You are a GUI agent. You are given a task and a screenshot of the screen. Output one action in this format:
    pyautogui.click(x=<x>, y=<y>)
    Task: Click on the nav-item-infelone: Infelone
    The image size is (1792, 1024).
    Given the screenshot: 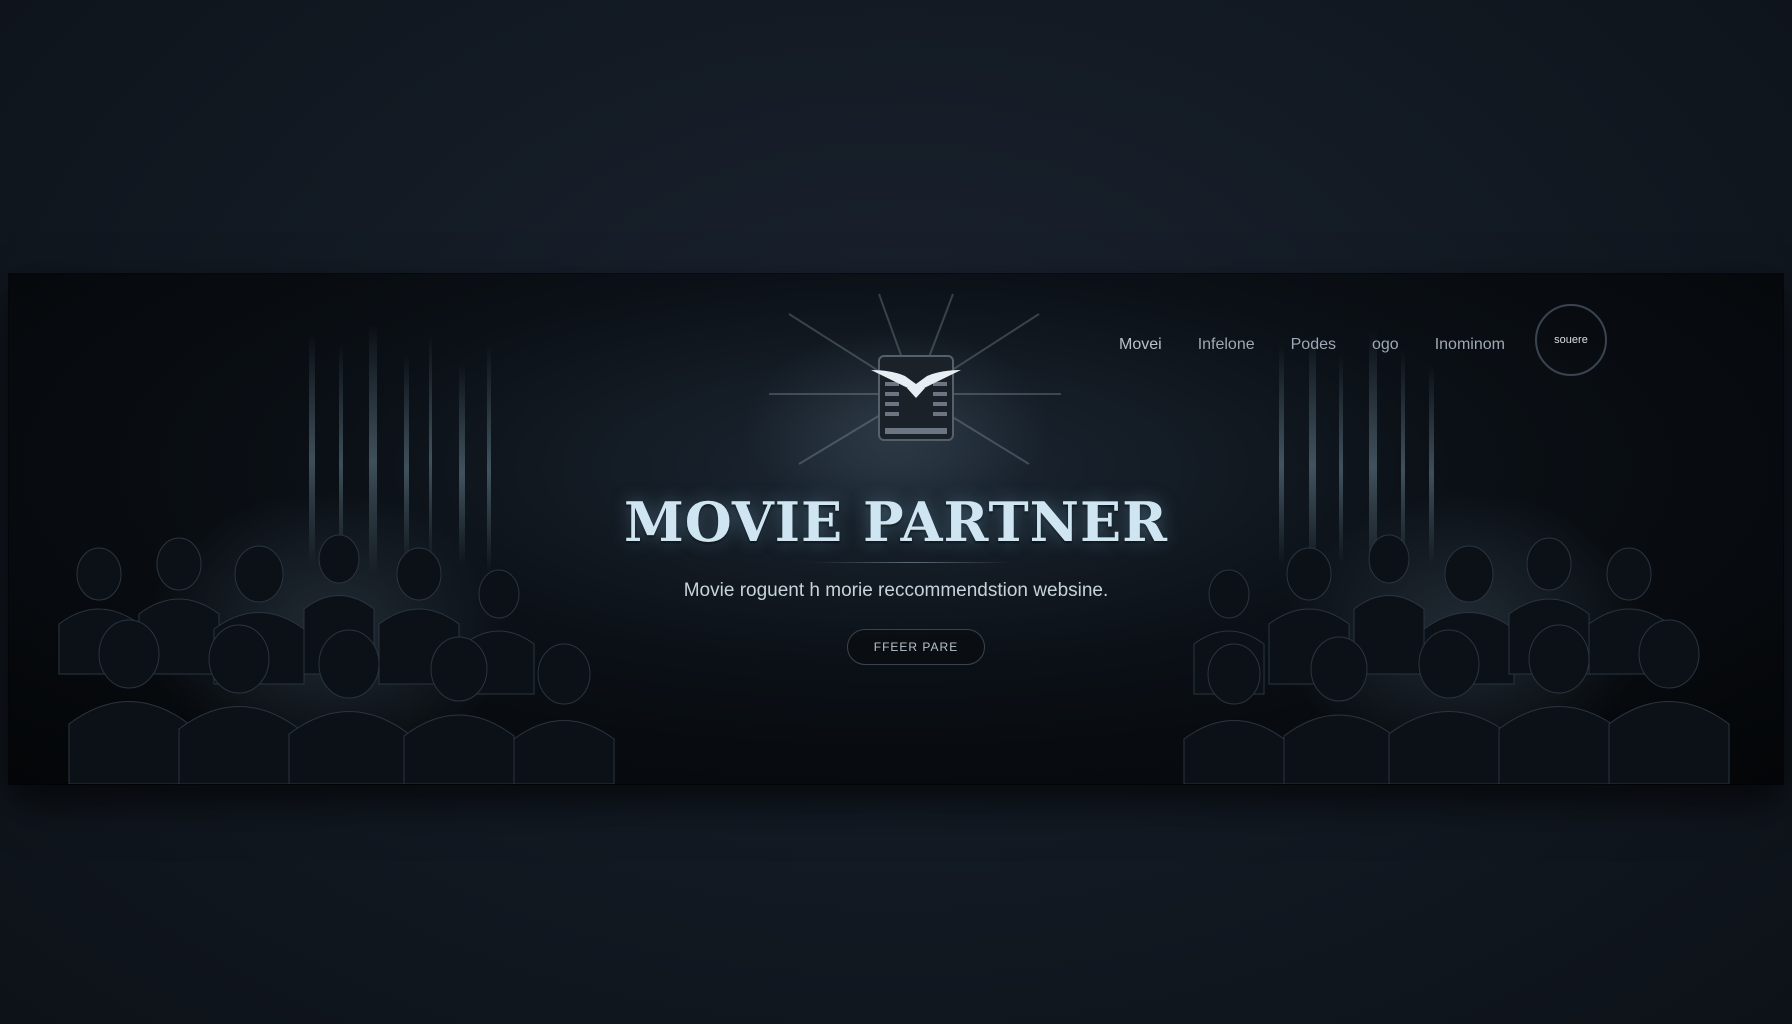 What is the action you would take?
    pyautogui.click(x=1226, y=345)
    